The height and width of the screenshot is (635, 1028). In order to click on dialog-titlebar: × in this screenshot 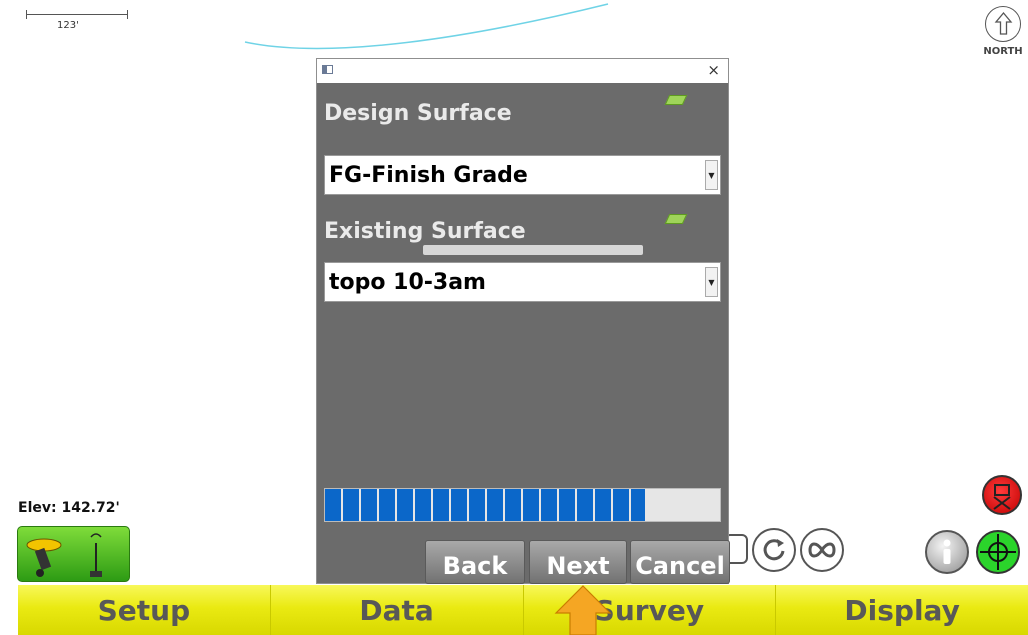, I will do `click(522, 71)`.